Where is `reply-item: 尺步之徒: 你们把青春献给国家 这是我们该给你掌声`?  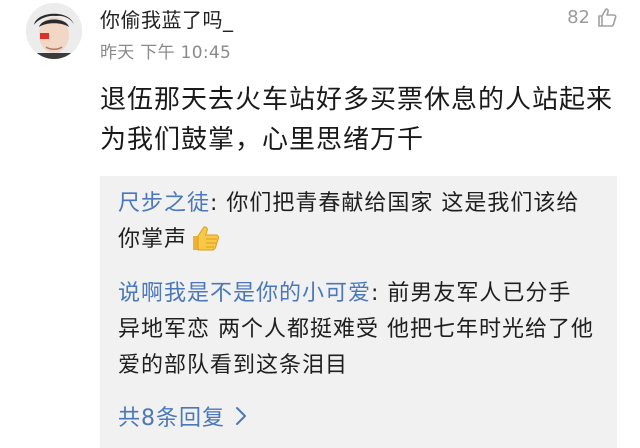 reply-item: 尺步之徒: 你们把青春献给国家 这是我们该给你掌声 is located at coordinates (360, 225).